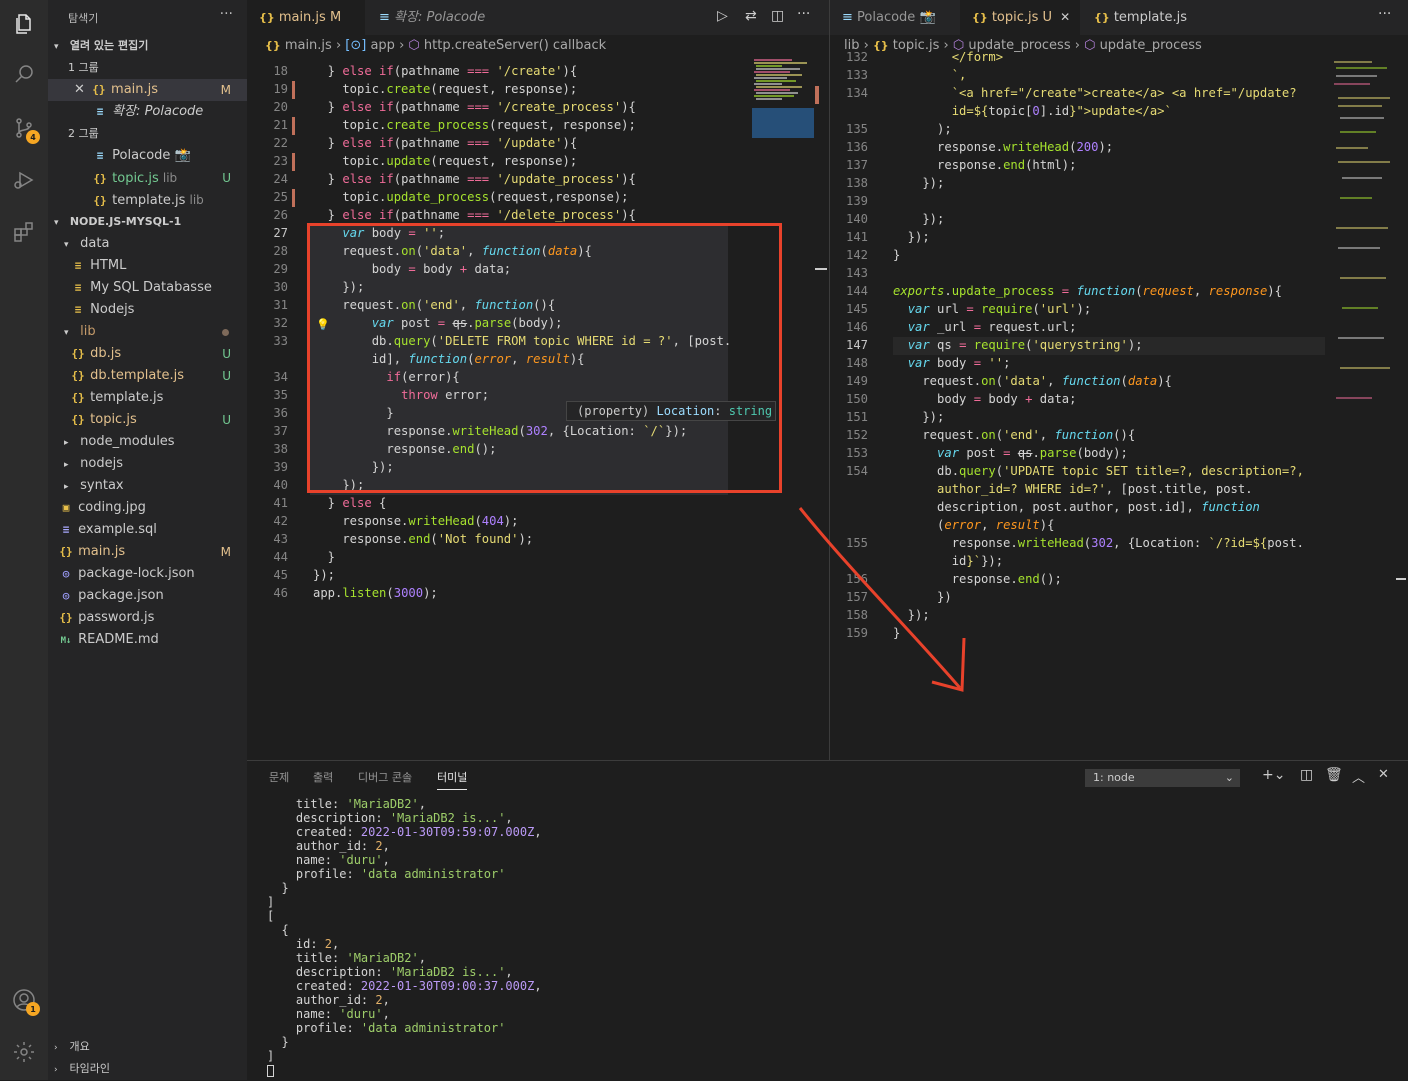 The image size is (1408, 1081). Describe the element at coordinates (24, 24) in the screenshot. I see `explorer-icon` at that location.